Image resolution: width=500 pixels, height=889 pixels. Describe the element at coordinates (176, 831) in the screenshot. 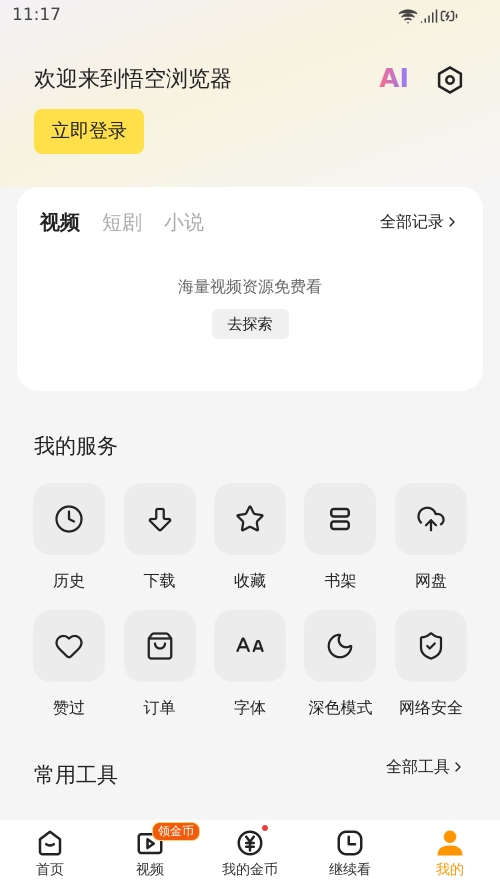

I see `coin-badge: 领金币` at that location.